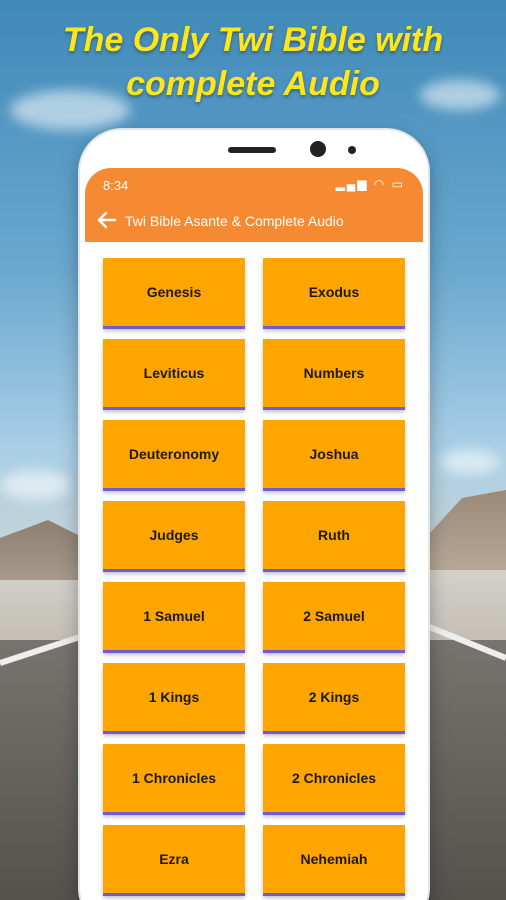 The image size is (506, 900). Describe the element at coordinates (107, 220) in the screenshot. I see `back-arrow-icon` at that location.